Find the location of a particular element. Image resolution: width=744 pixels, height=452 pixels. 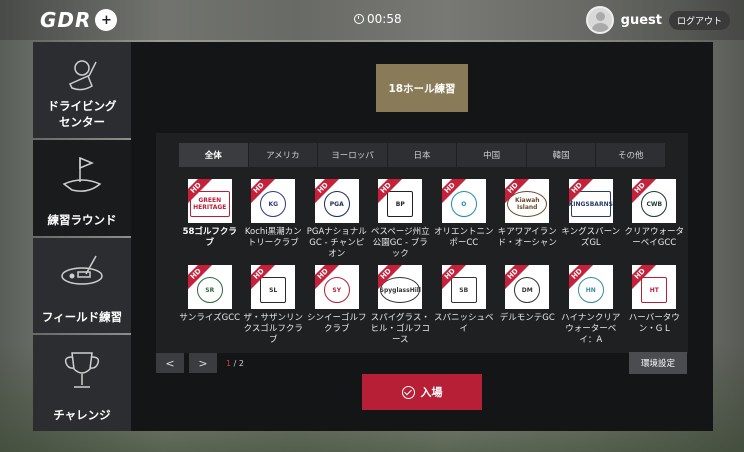

course-logo: GREEN HERITAGE HD is located at coordinates (209, 201).